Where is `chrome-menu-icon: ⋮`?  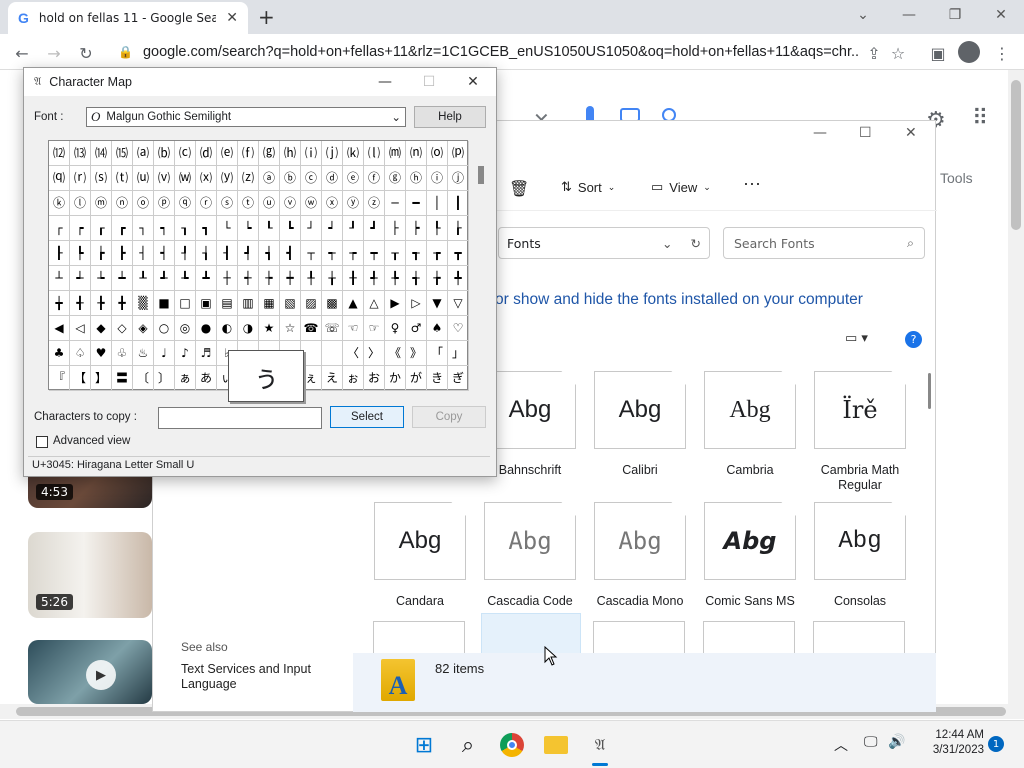
chrome-menu-icon: ⋮ is located at coordinates (1002, 53).